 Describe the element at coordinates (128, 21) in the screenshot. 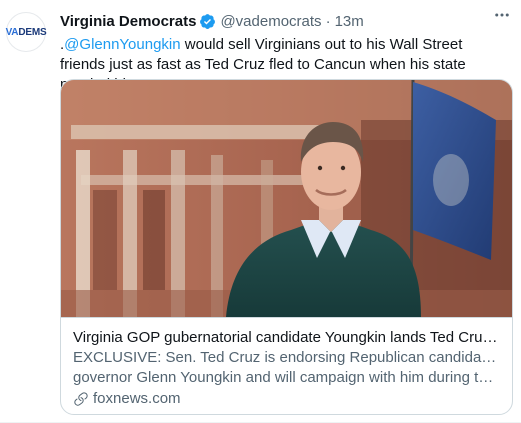

I see `display-name: Virginia Democrats` at that location.